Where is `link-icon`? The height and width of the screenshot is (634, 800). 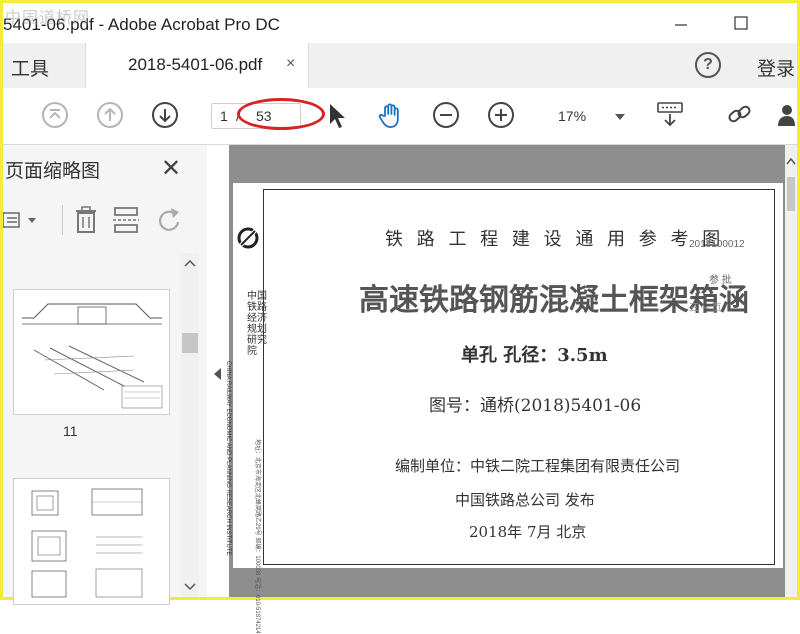
link-icon is located at coordinates (739, 114).